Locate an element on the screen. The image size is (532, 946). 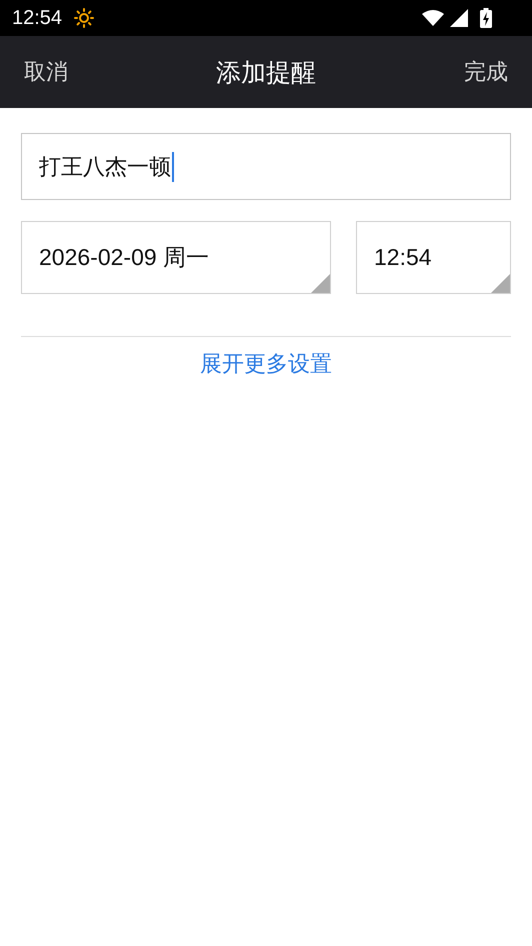
expand-more-settings-link: 展开更多设置 is located at coordinates (266, 364).